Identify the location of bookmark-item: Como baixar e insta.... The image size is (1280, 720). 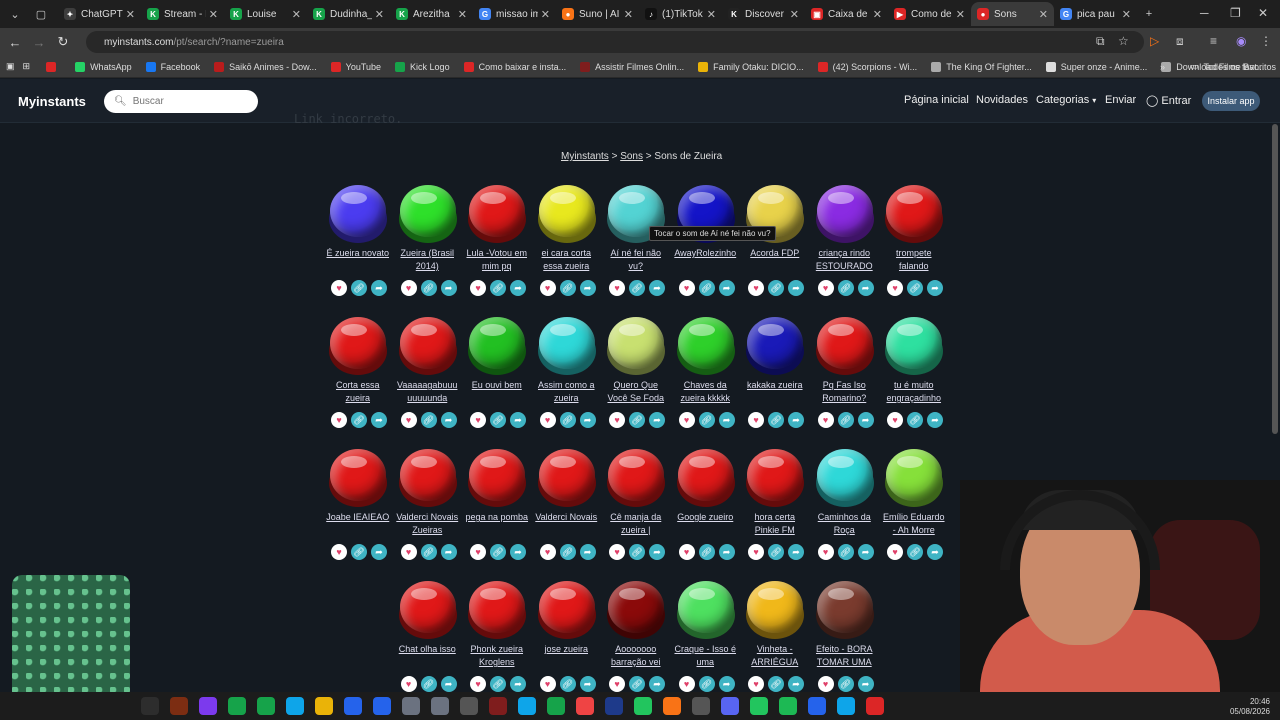
(514, 66).